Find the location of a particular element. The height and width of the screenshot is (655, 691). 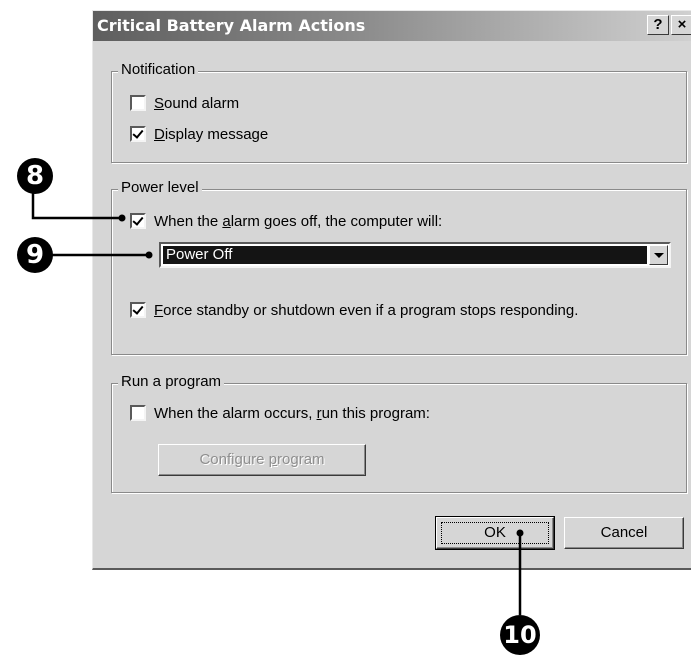

callout-10: 10 is located at coordinates (520, 635).